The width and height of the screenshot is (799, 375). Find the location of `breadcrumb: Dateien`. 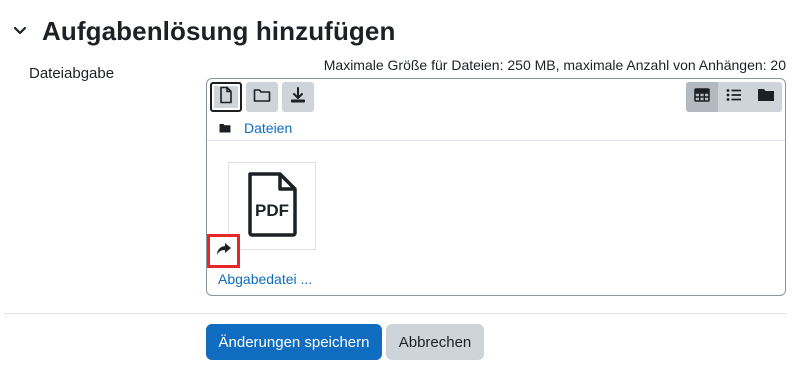

breadcrumb: Dateien is located at coordinates (255, 128).